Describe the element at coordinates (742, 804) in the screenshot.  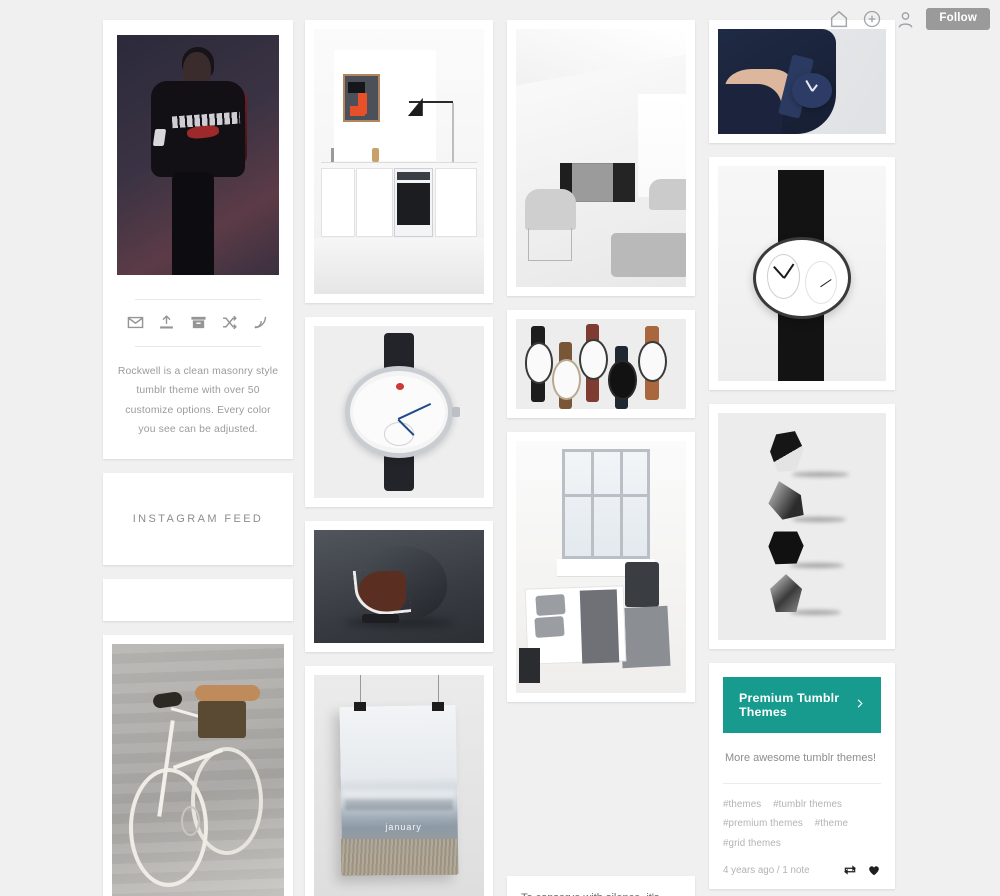
I see `tag: #themes` at that location.